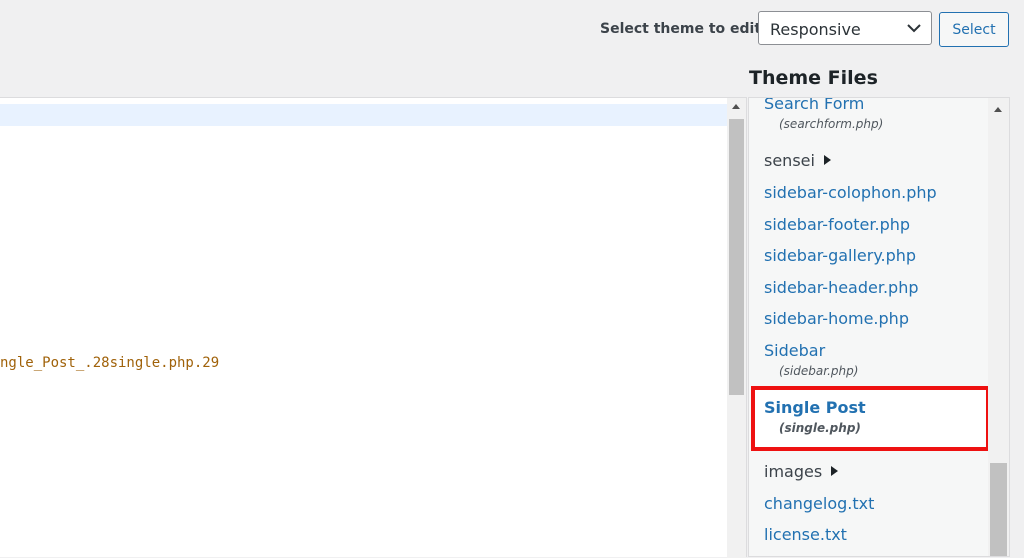  I want to click on folder-item-images: images, so click(801, 471).